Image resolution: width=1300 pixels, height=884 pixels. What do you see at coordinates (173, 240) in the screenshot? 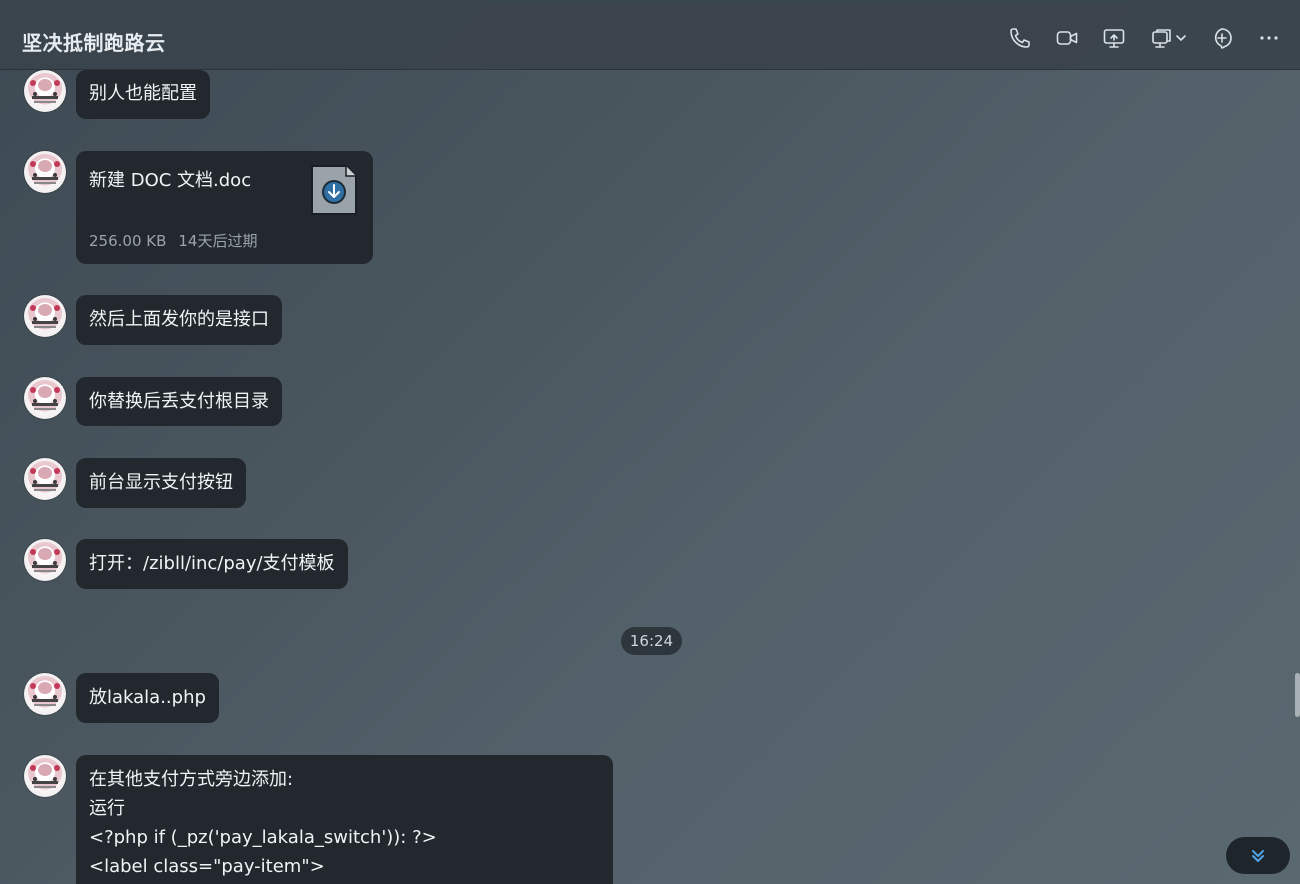
I see `file-meta: 256.00 KB 14天后过期` at bounding box center [173, 240].